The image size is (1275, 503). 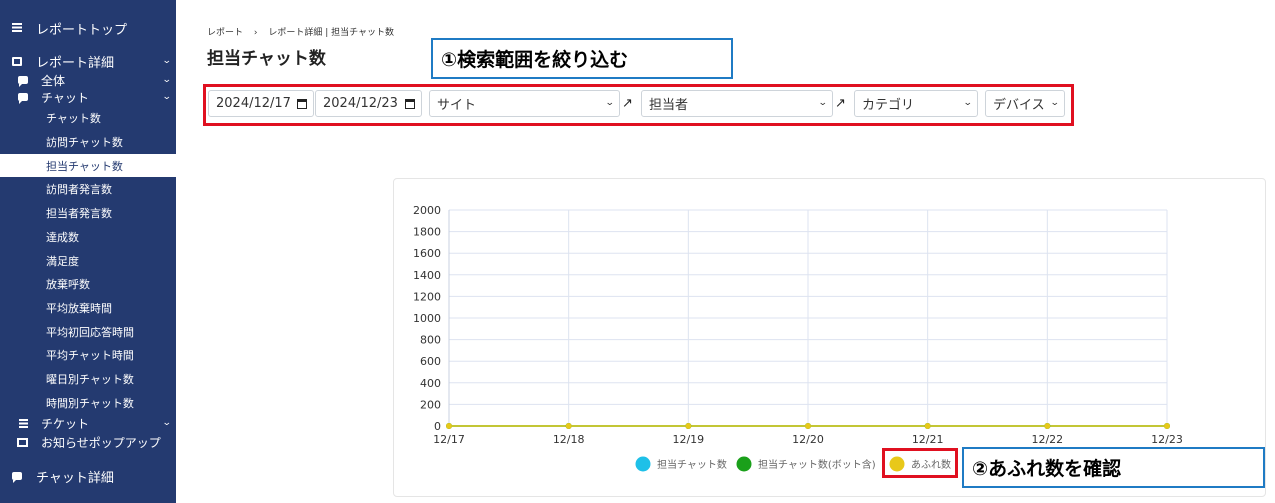 I want to click on x-tick-label: 12/22, so click(x=1047, y=439).